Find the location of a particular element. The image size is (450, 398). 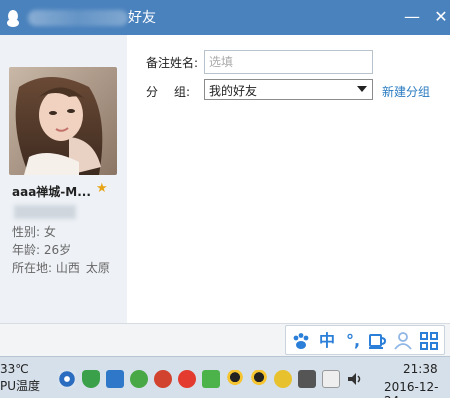

blurred-account is located at coordinates (45, 212).